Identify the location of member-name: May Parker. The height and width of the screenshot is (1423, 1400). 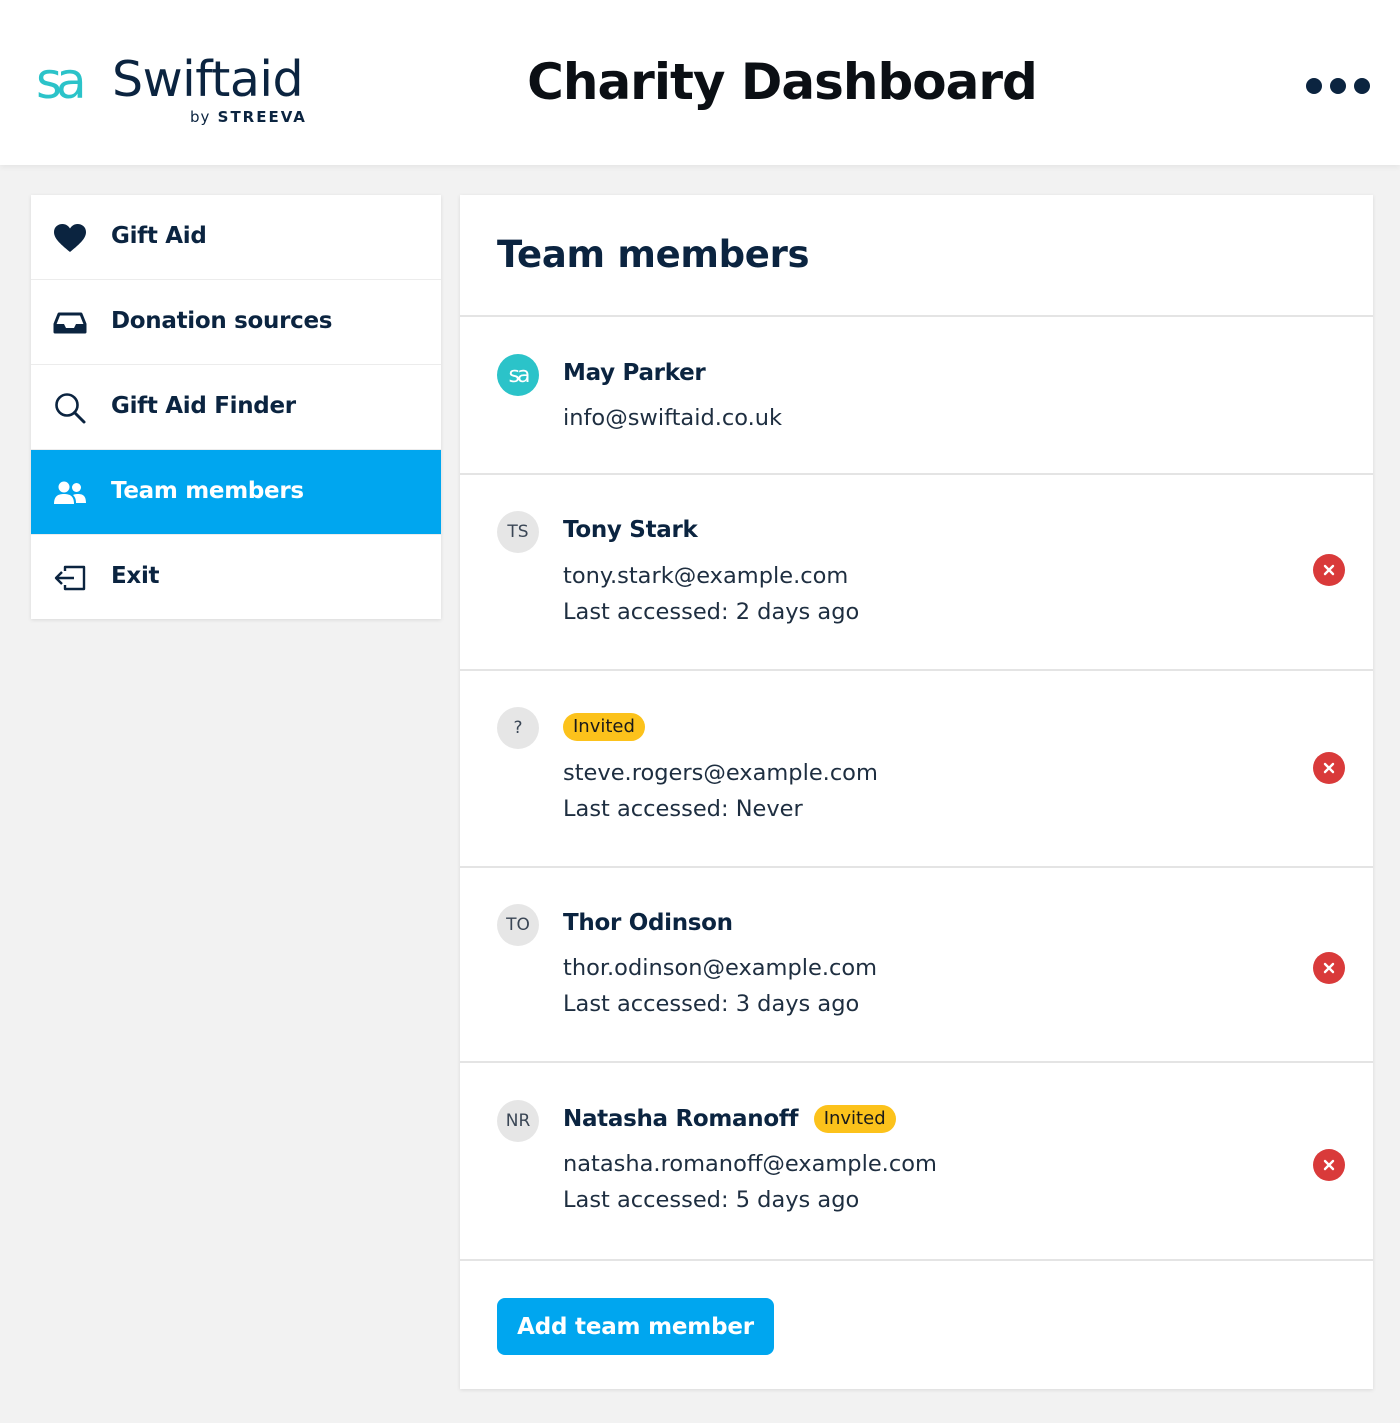
(634, 373).